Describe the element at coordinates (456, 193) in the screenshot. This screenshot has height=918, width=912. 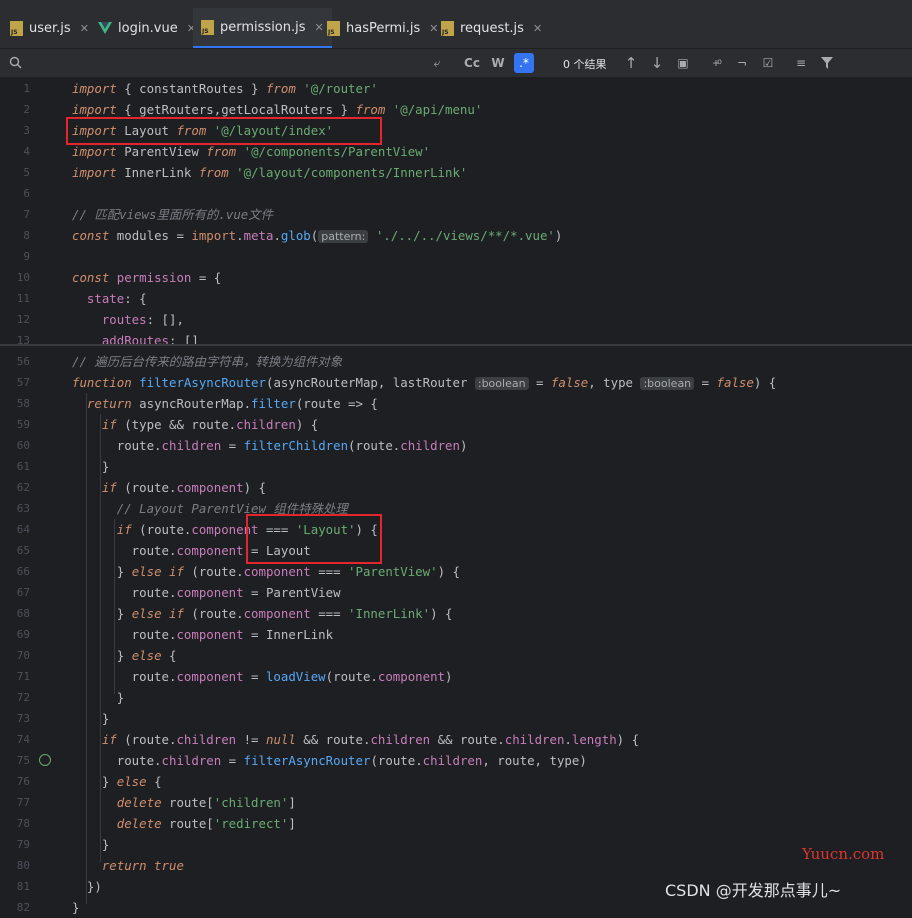
I see `code-line: 6` at that location.